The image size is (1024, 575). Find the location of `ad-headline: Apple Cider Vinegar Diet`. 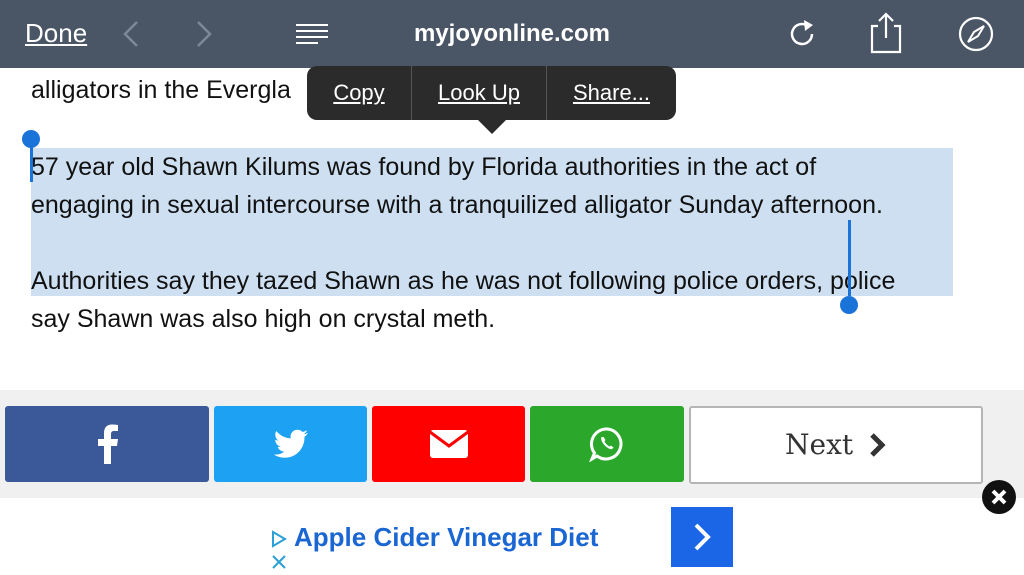

ad-headline: Apple Cider Vinegar Diet is located at coordinates (446, 537).